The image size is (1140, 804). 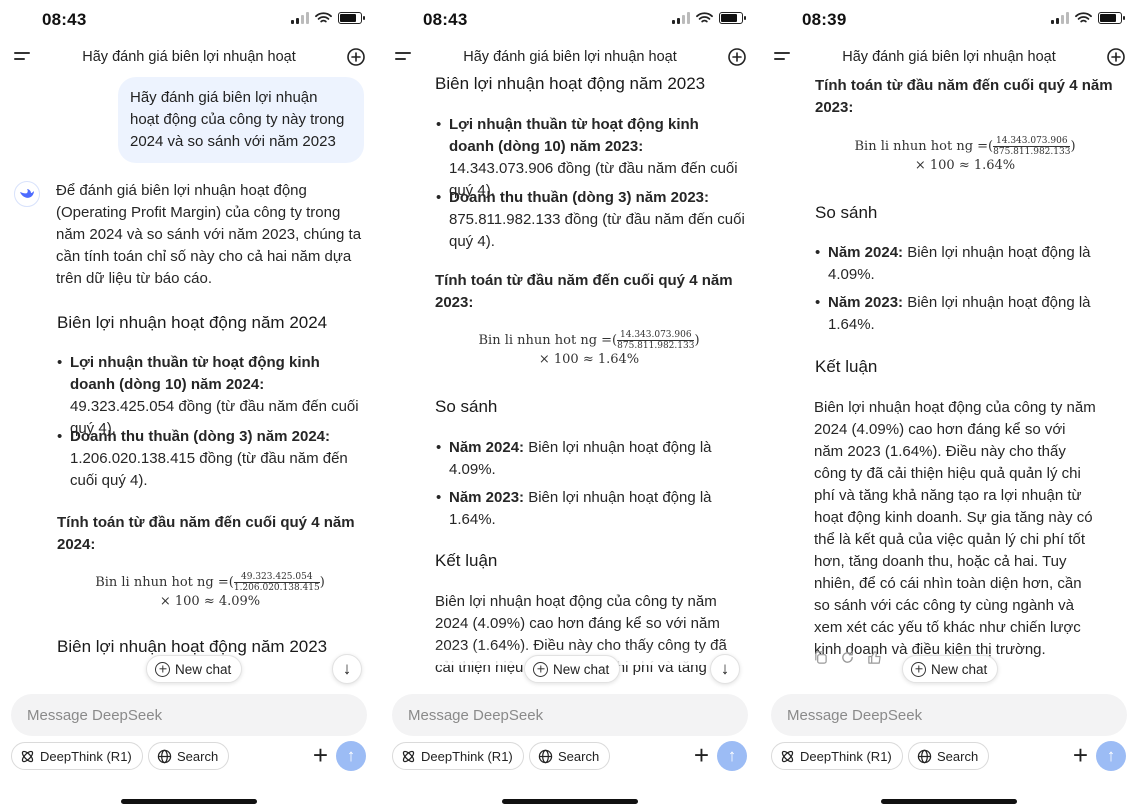 What do you see at coordinates (276, 588) in the screenshot?
I see `formula-denominator: 1.206.020.138.415` at bounding box center [276, 588].